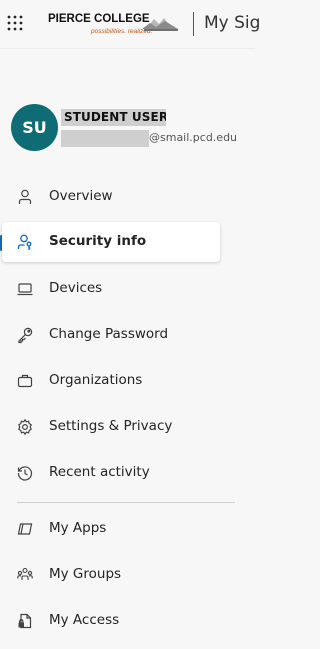 The image size is (320, 649). What do you see at coordinates (98, 241) in the screenshot?
I see `nav-item-label: Security info` at bounding box center [98, 241].